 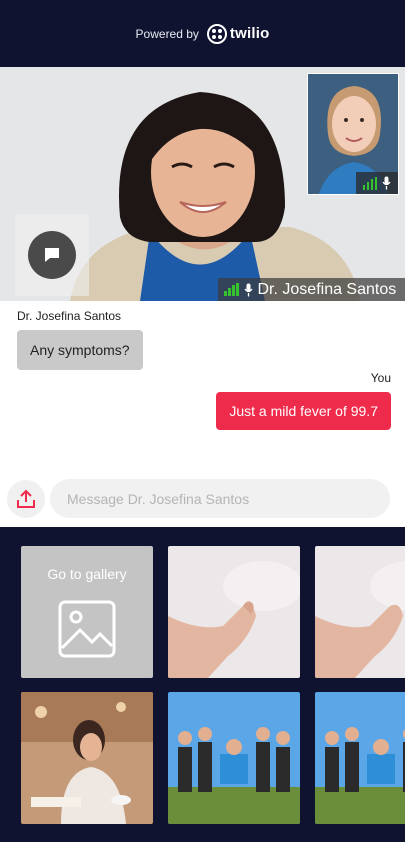 I want to click on remote-participant-name: Dr. Josefina Santos, so click(x=327, y=289).